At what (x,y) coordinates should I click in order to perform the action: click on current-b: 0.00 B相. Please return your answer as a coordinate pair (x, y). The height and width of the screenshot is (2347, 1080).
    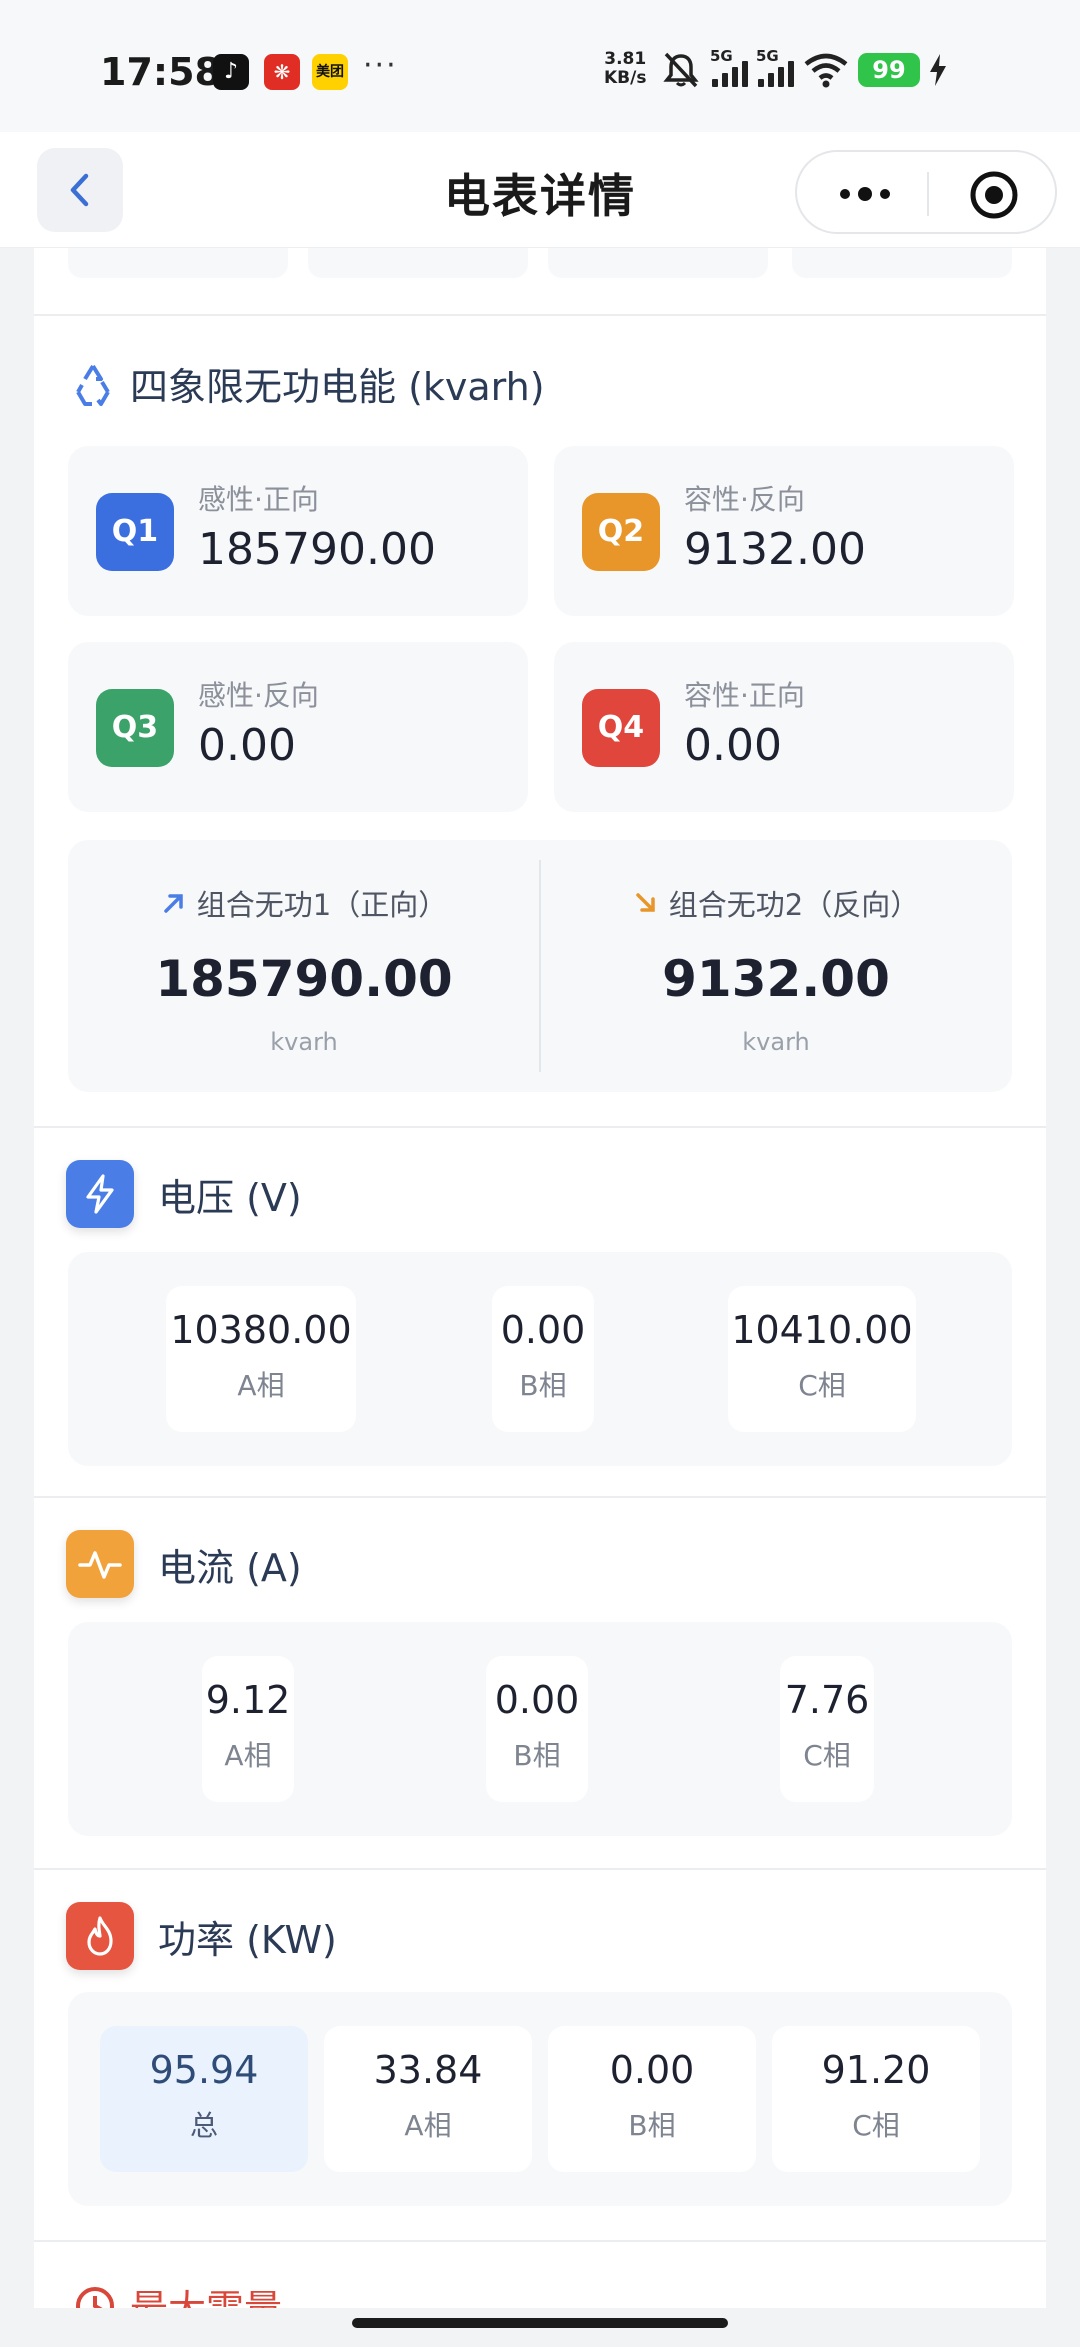
    Looking at the image, I should click on (537, 1729).